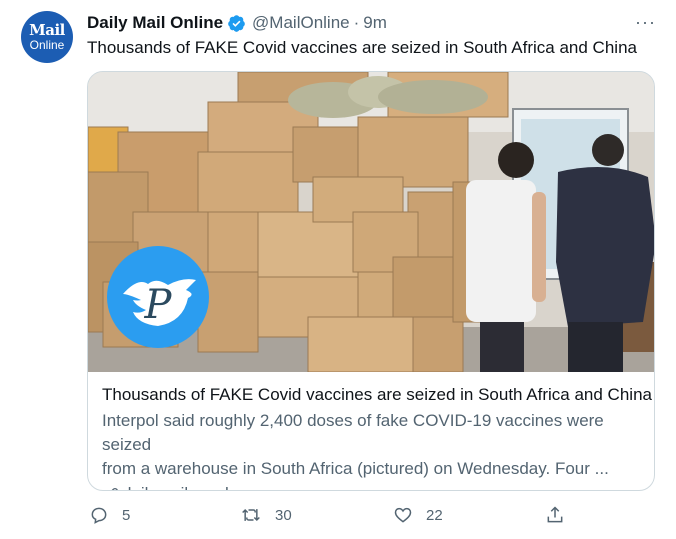 This screenshot has height=539, width=676. I want to click on avatar: Mail Online, so click(47, 37).